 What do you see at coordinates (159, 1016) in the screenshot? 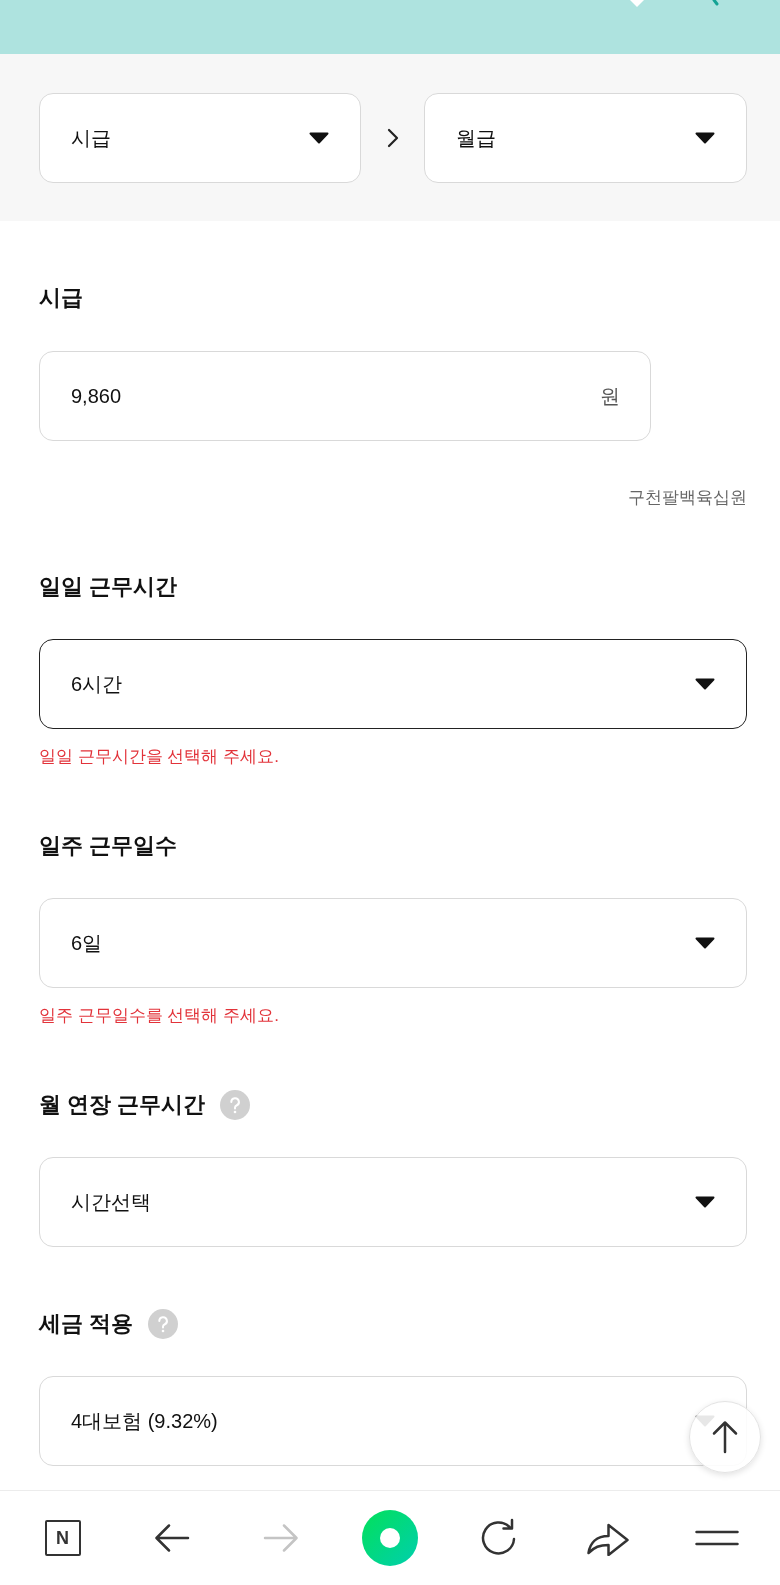
I see `error-message: 일주 근무일수를 선택해 주세요.` at bounding box center [159, 1016].